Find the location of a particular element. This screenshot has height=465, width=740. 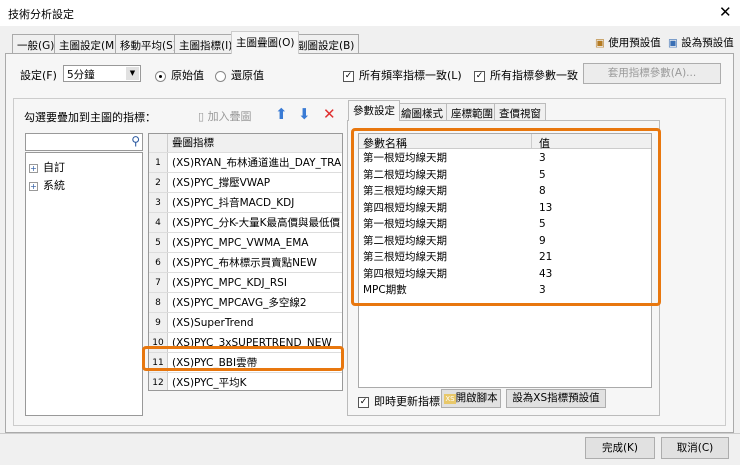

right-tab-1: 繪圖樣式 is located at coordinates (422, 112).